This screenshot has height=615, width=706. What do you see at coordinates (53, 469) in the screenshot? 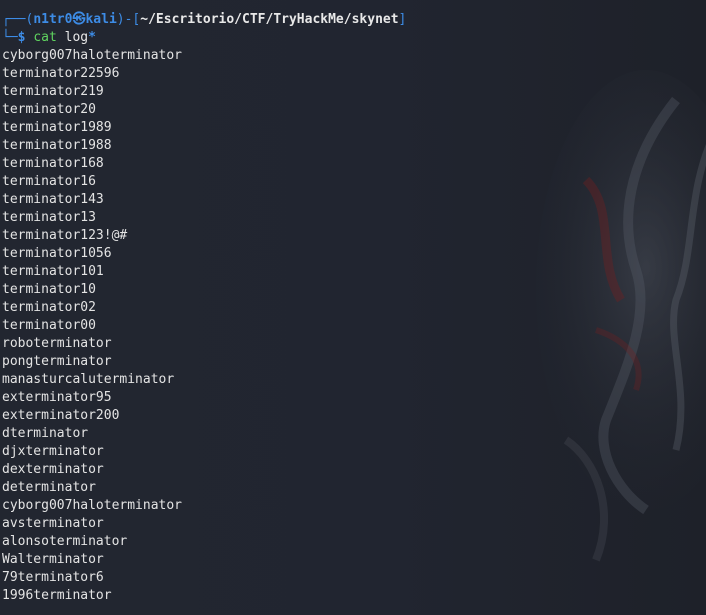
I see `output-line: dexterminator` at bounding box center [53, 469].